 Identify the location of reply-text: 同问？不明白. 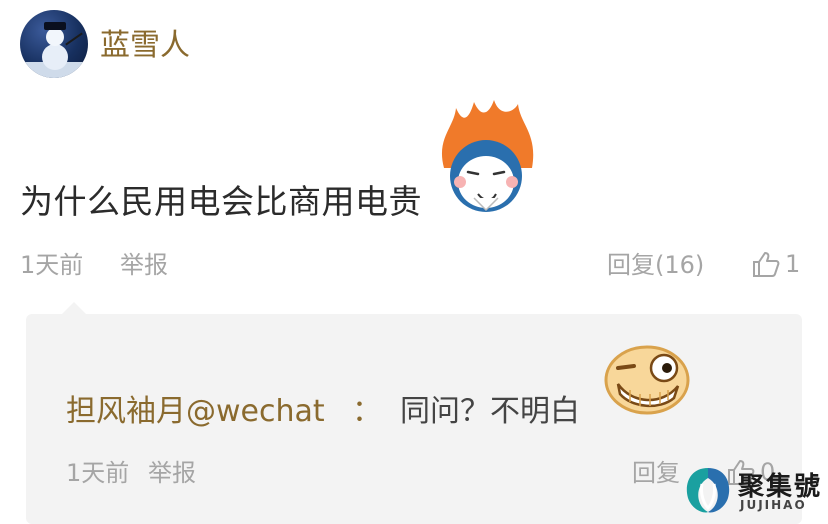
(490, 411).